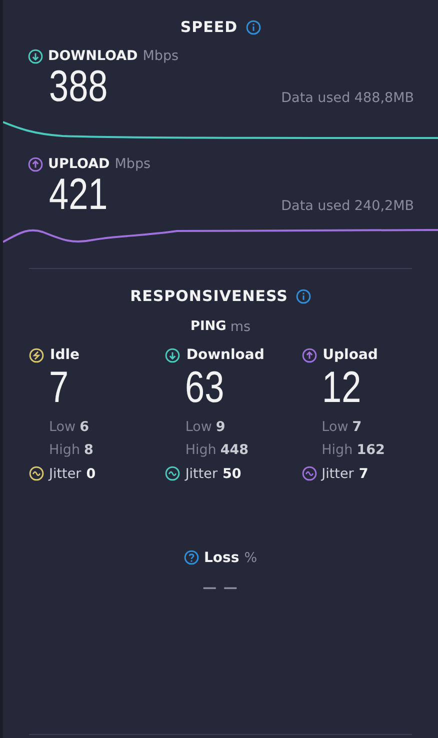  I want to click on jitter-value: 0, so click(91, 474).